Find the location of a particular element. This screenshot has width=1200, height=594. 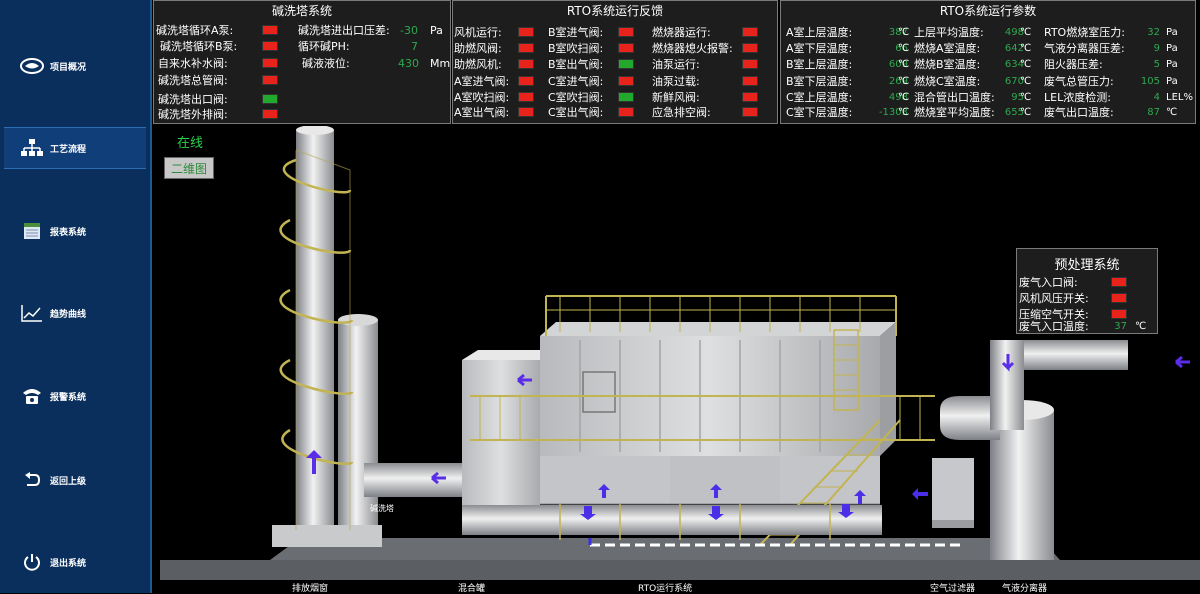

status-label: 助燃风阀: is located at coordinates (478, 48).